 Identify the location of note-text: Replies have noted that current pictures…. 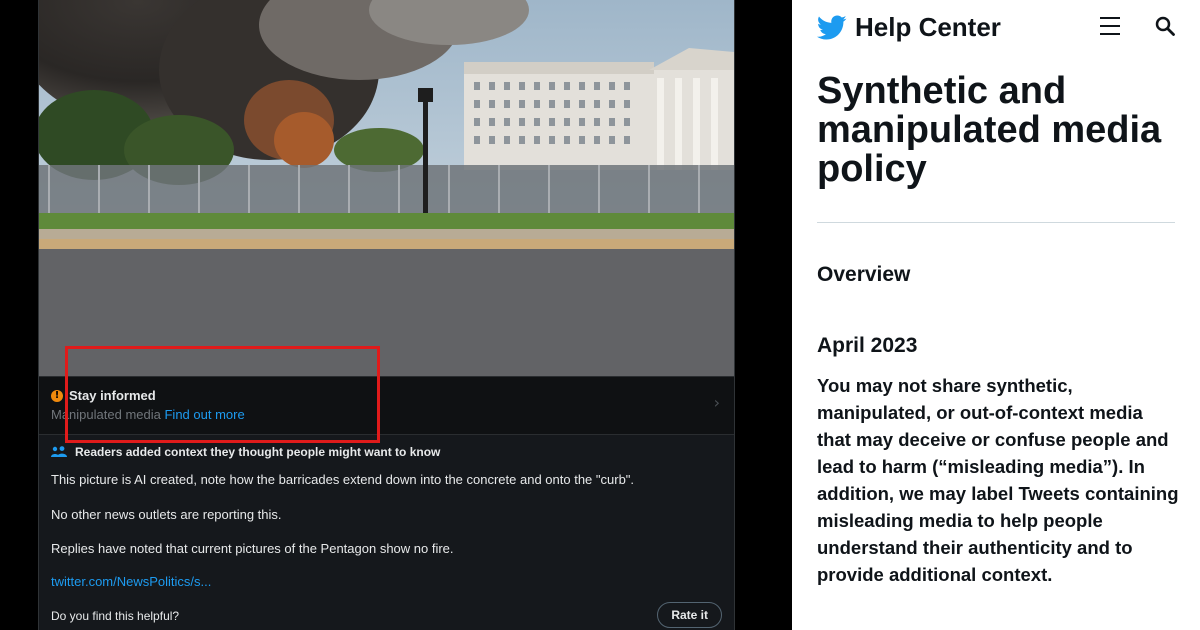
(252, 548).